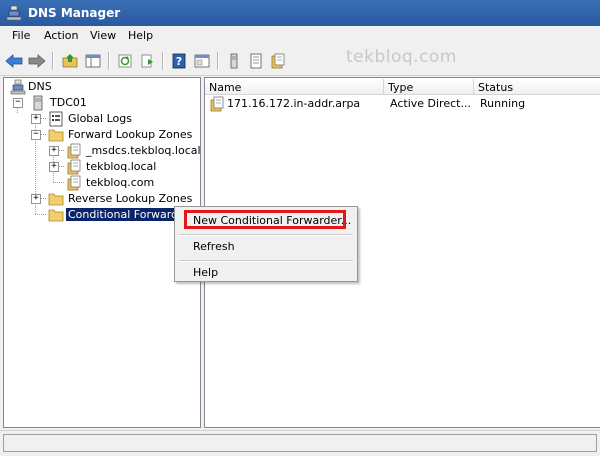 Image resolution: width=600 pixels, height=456 pixels. I want to click on status-bar, so click(300, 443).